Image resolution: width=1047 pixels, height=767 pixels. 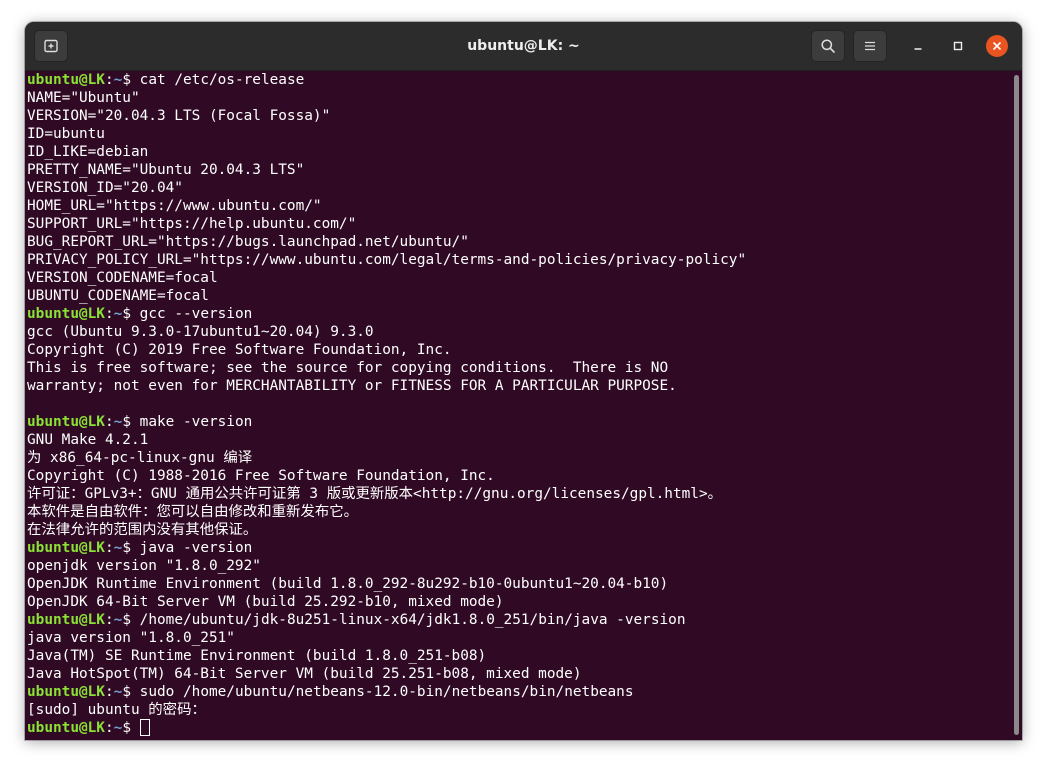 What do you see at coordinates (918, 49) in the screenshot?
I see `minimize-icon` at bounding box center [918, 49].